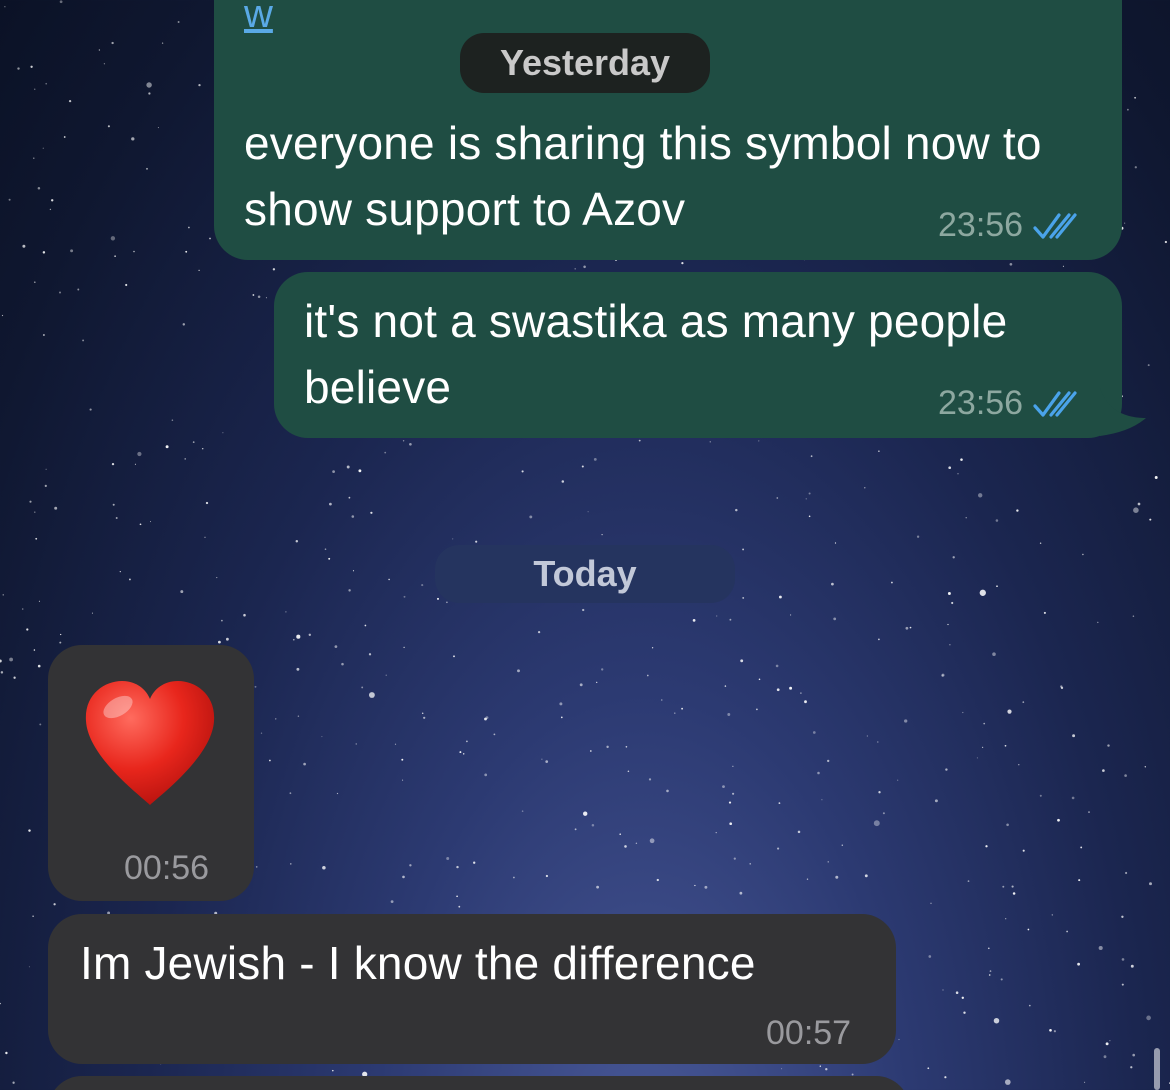 This screenshot has width=1170, height=1090. What do you see at coordinates (472, 989) in the screenshot?
I see `incoming-message-bubble: Im Jewish - I know the difference 00:57` at bounding box center [472, 989].